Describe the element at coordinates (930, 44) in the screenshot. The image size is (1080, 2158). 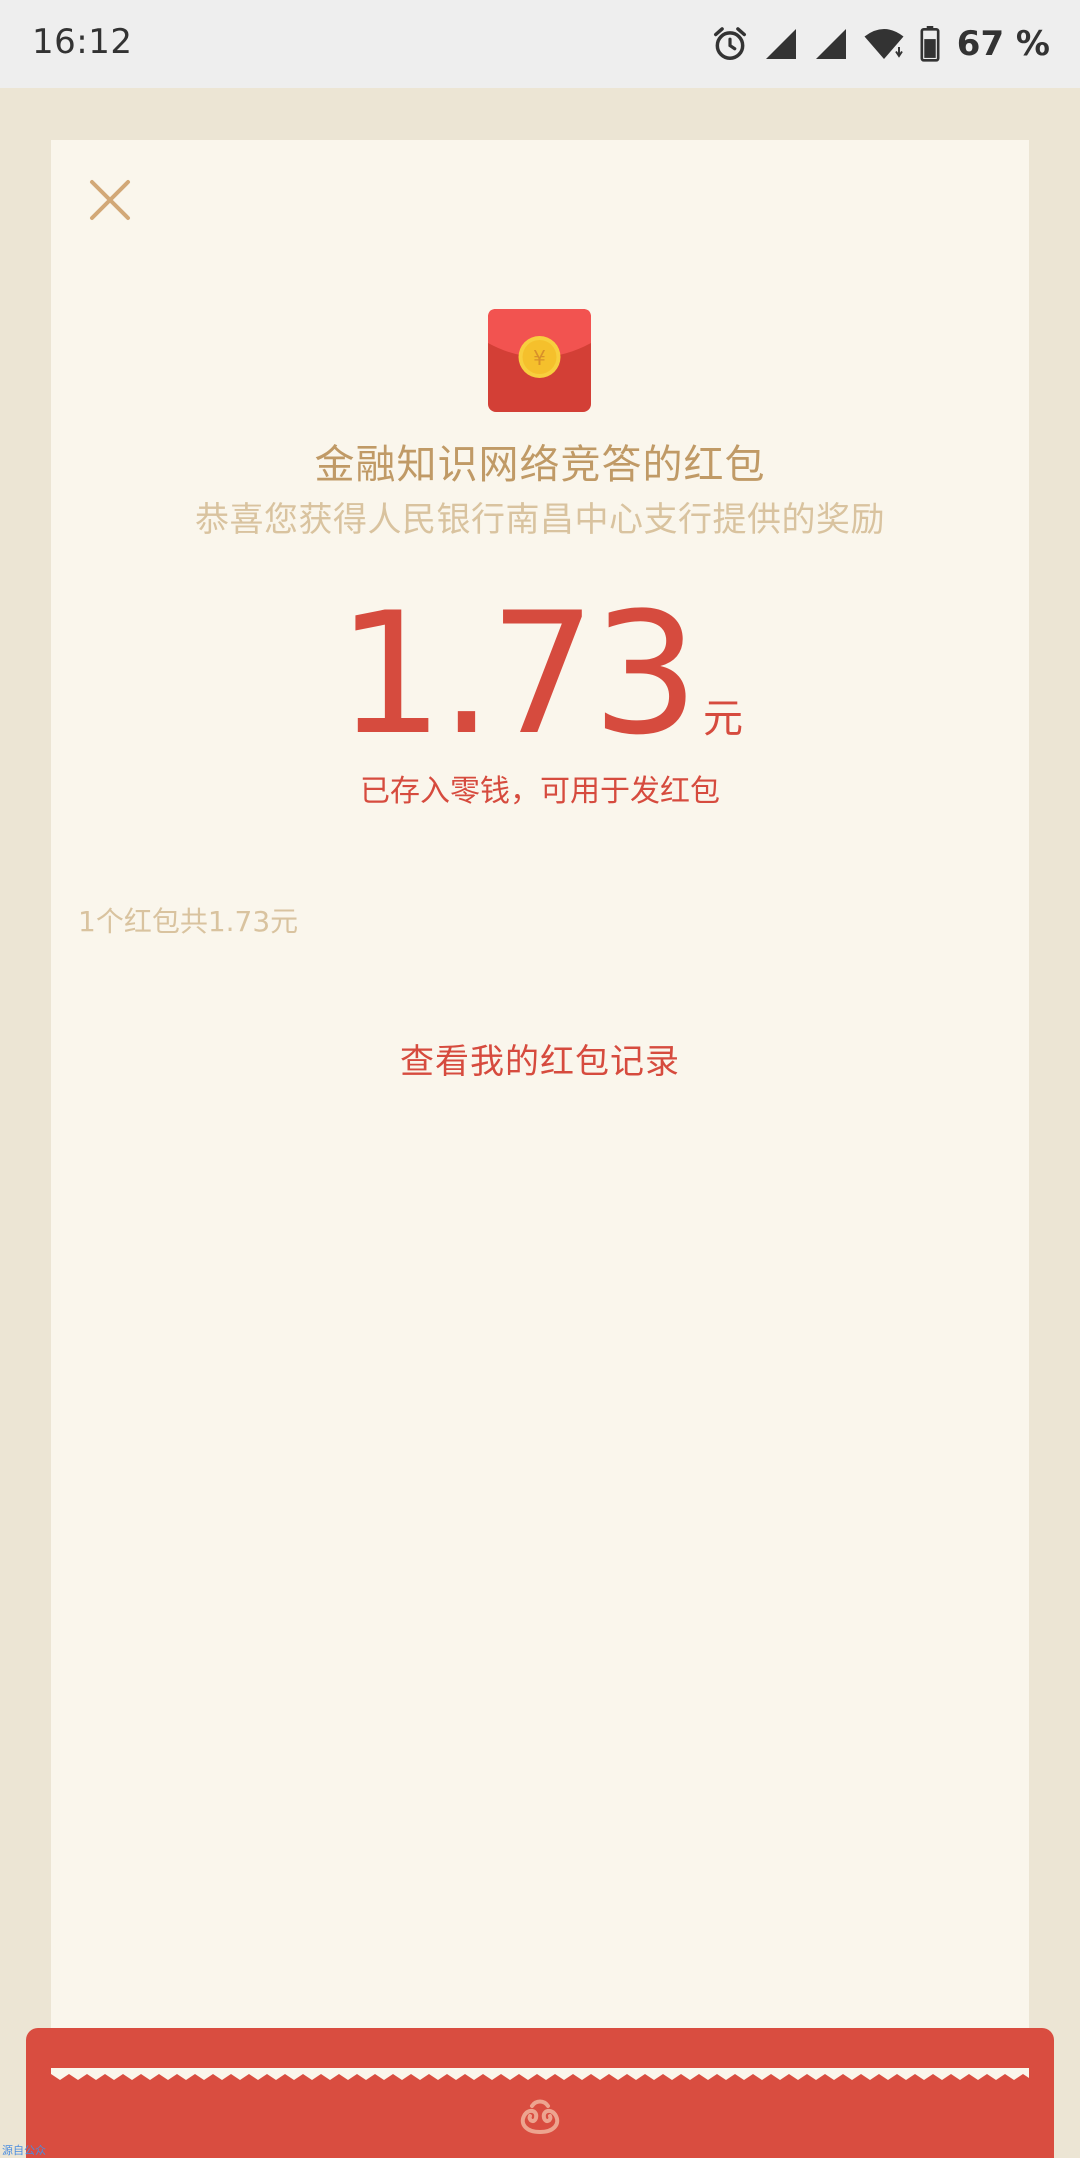
I see `battery-icon` at that location.